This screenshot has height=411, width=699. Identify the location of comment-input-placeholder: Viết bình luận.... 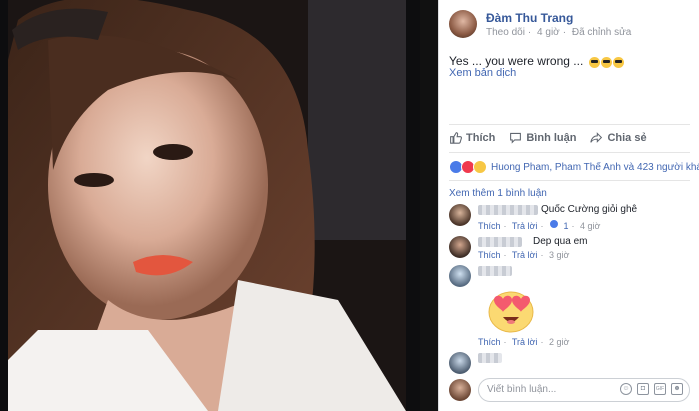
(522, 389).